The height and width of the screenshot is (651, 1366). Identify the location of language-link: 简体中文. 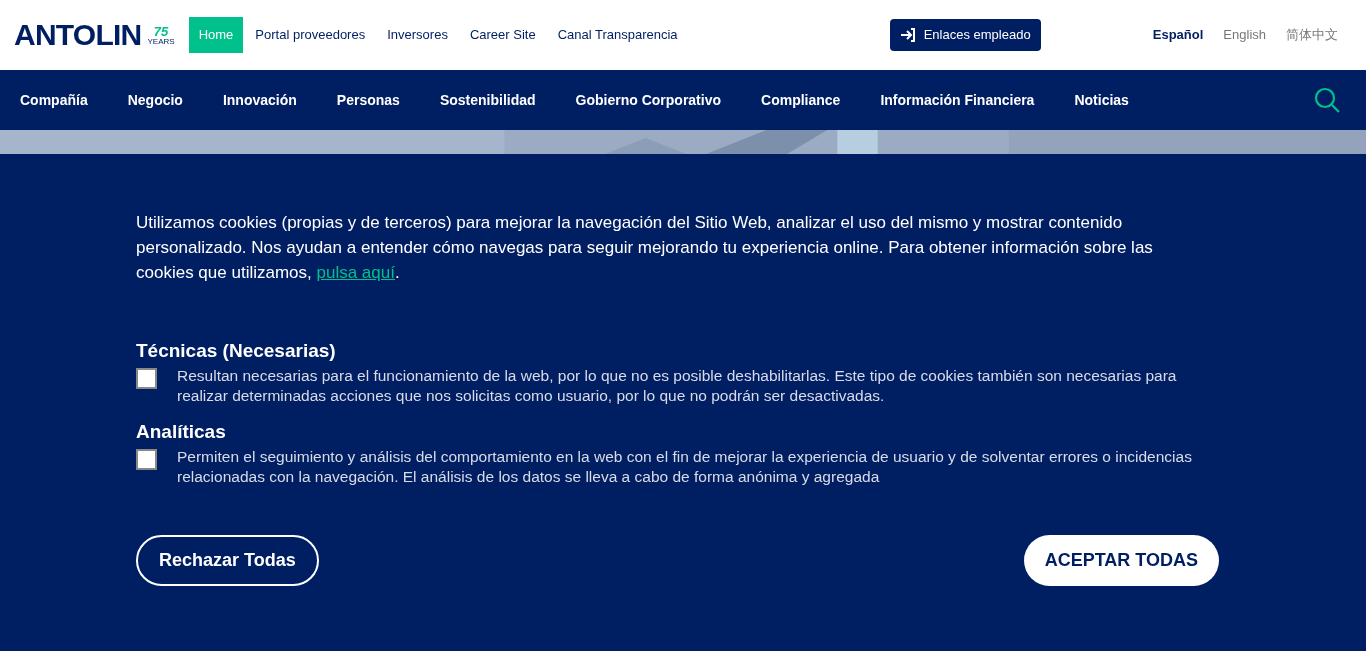
(1312, 35).